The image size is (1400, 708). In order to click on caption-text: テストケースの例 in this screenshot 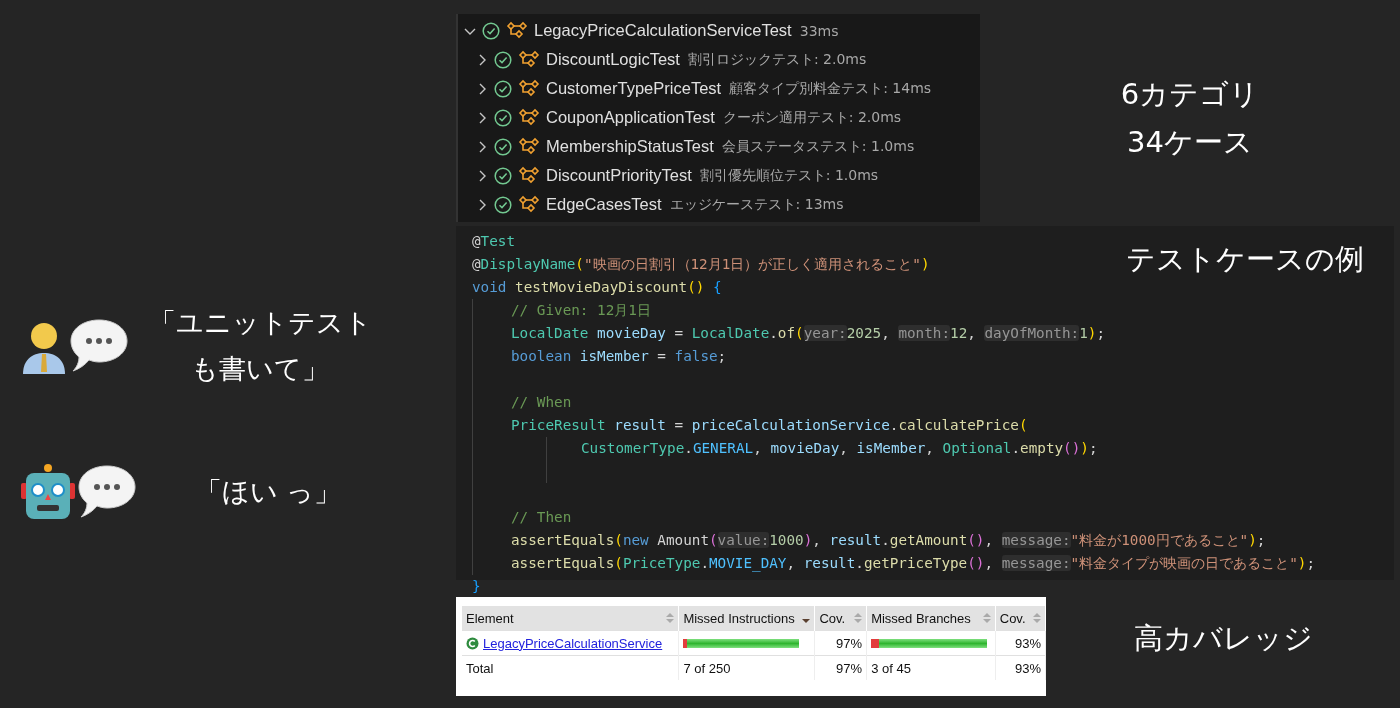, I will do `click(1245, 259)`.